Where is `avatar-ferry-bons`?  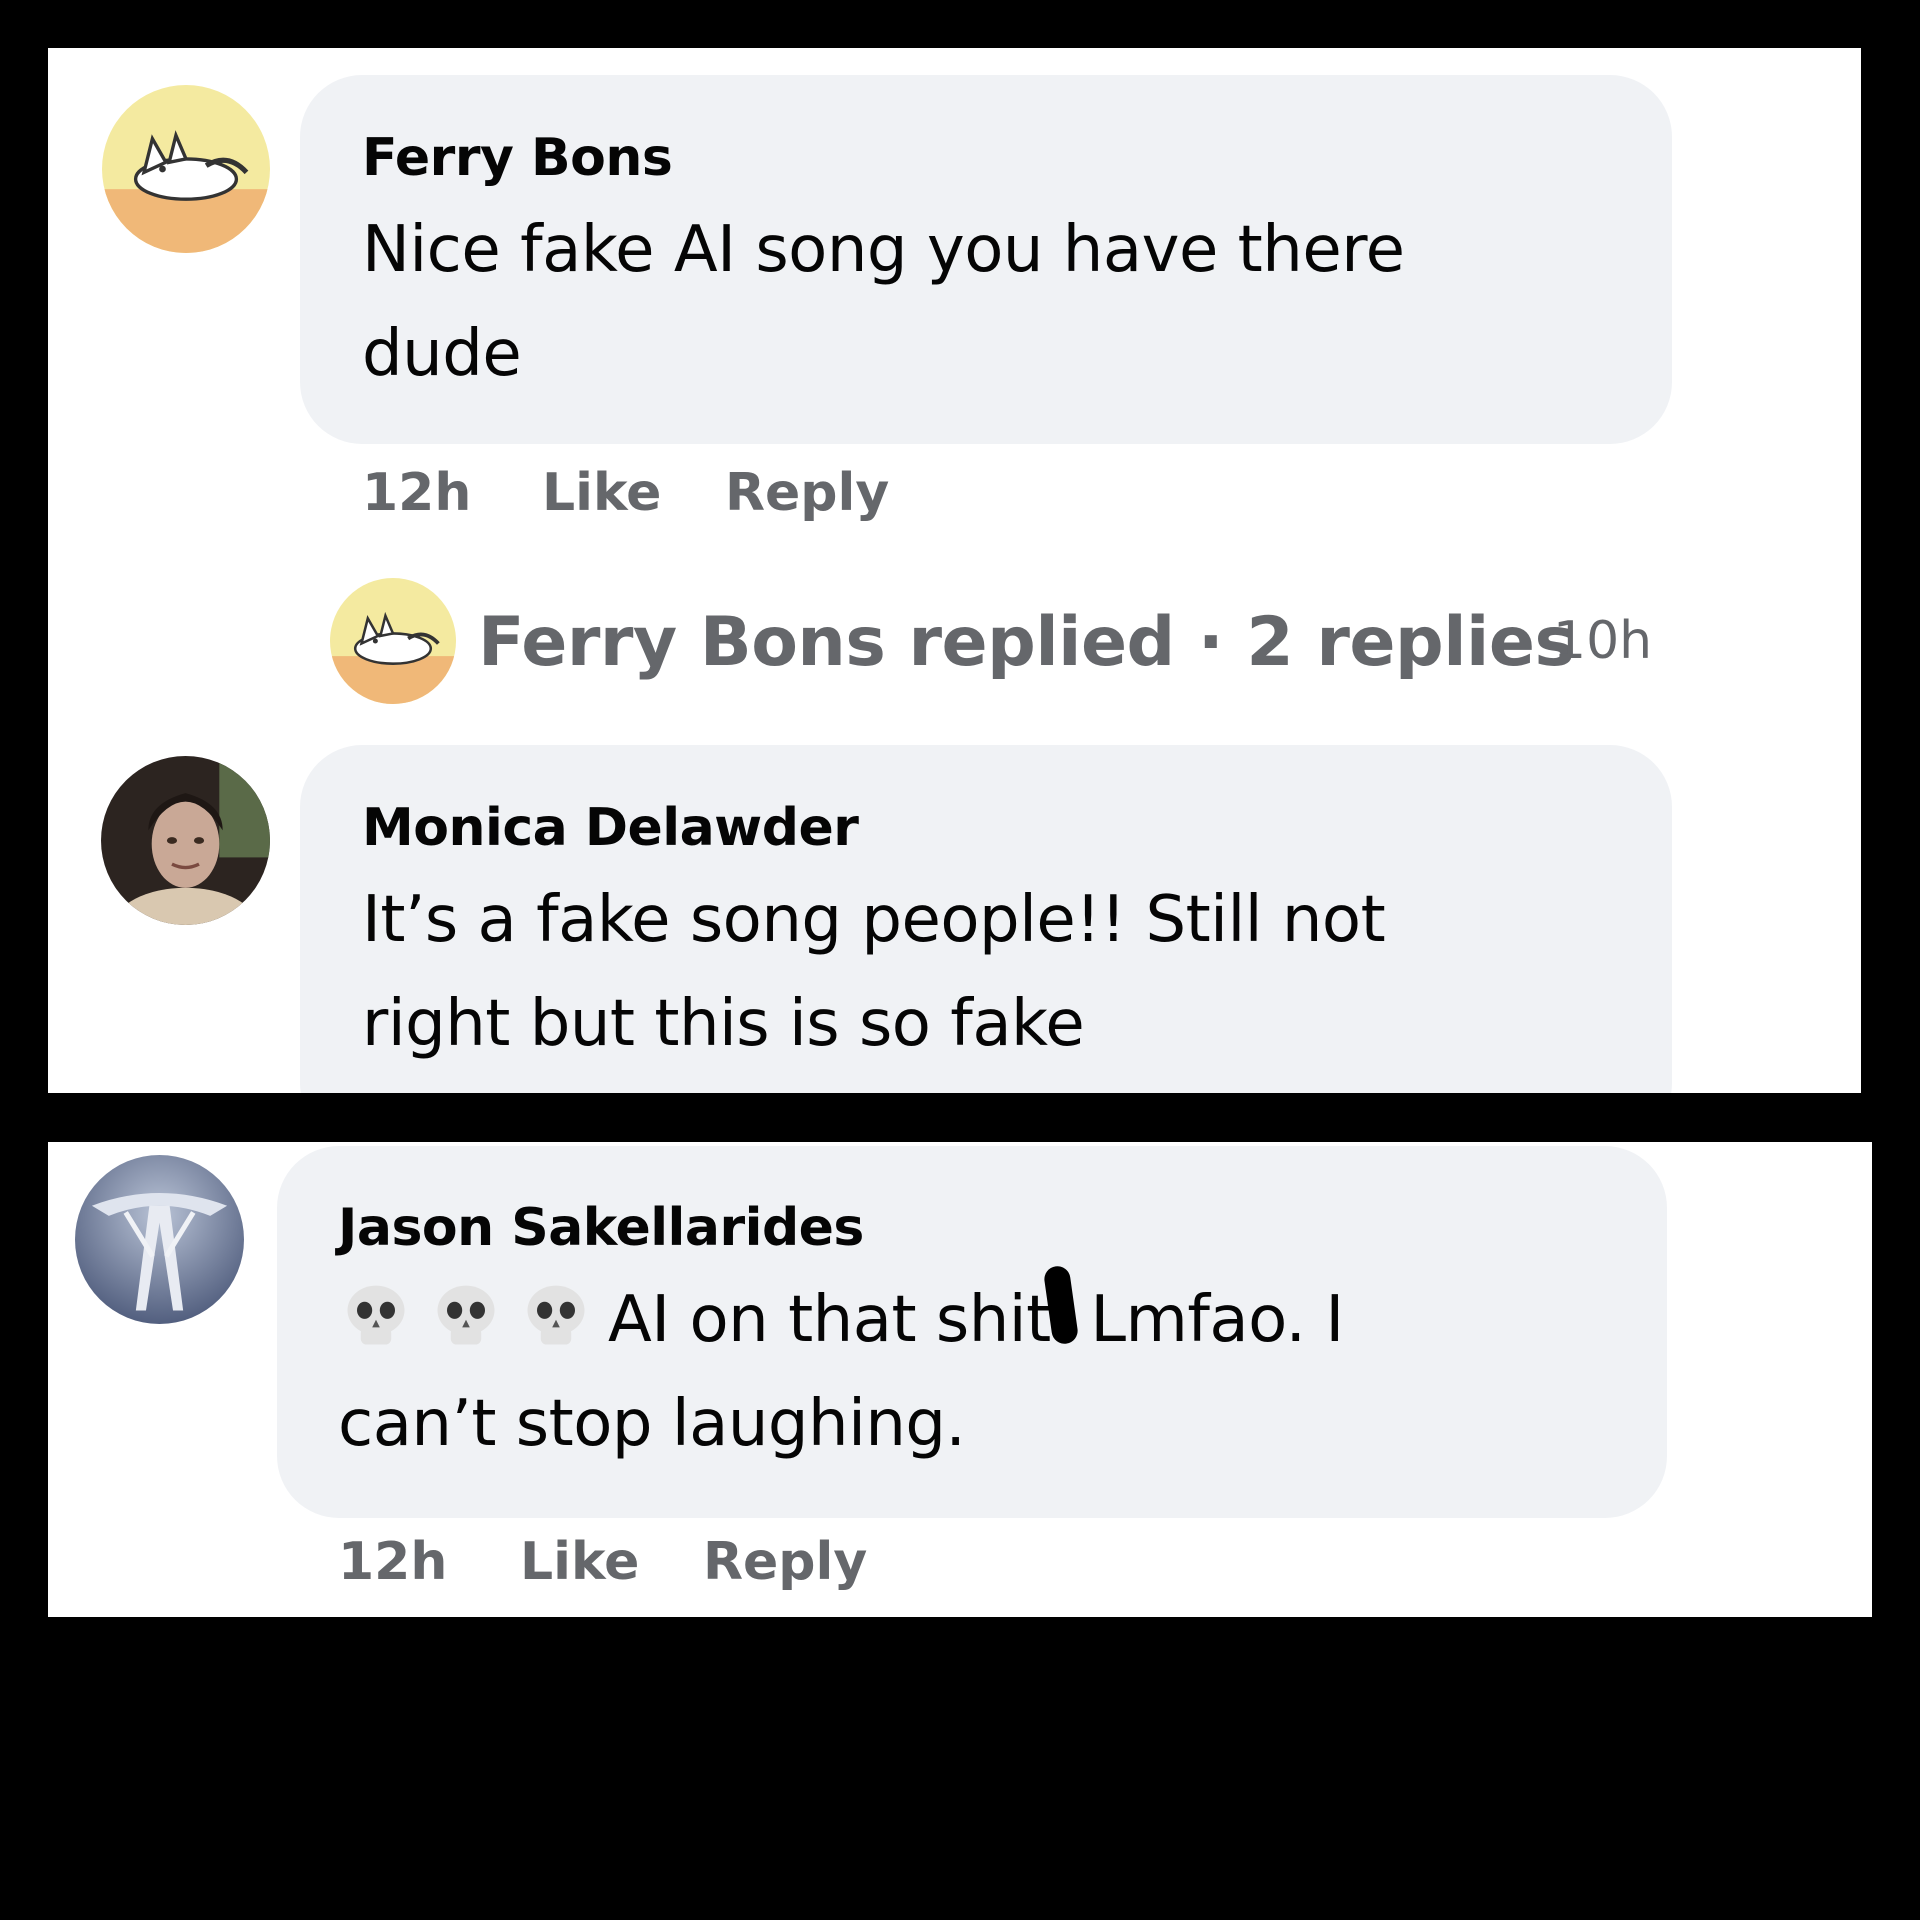 avatar-ferry-bons is located at coordinates (186, 169).